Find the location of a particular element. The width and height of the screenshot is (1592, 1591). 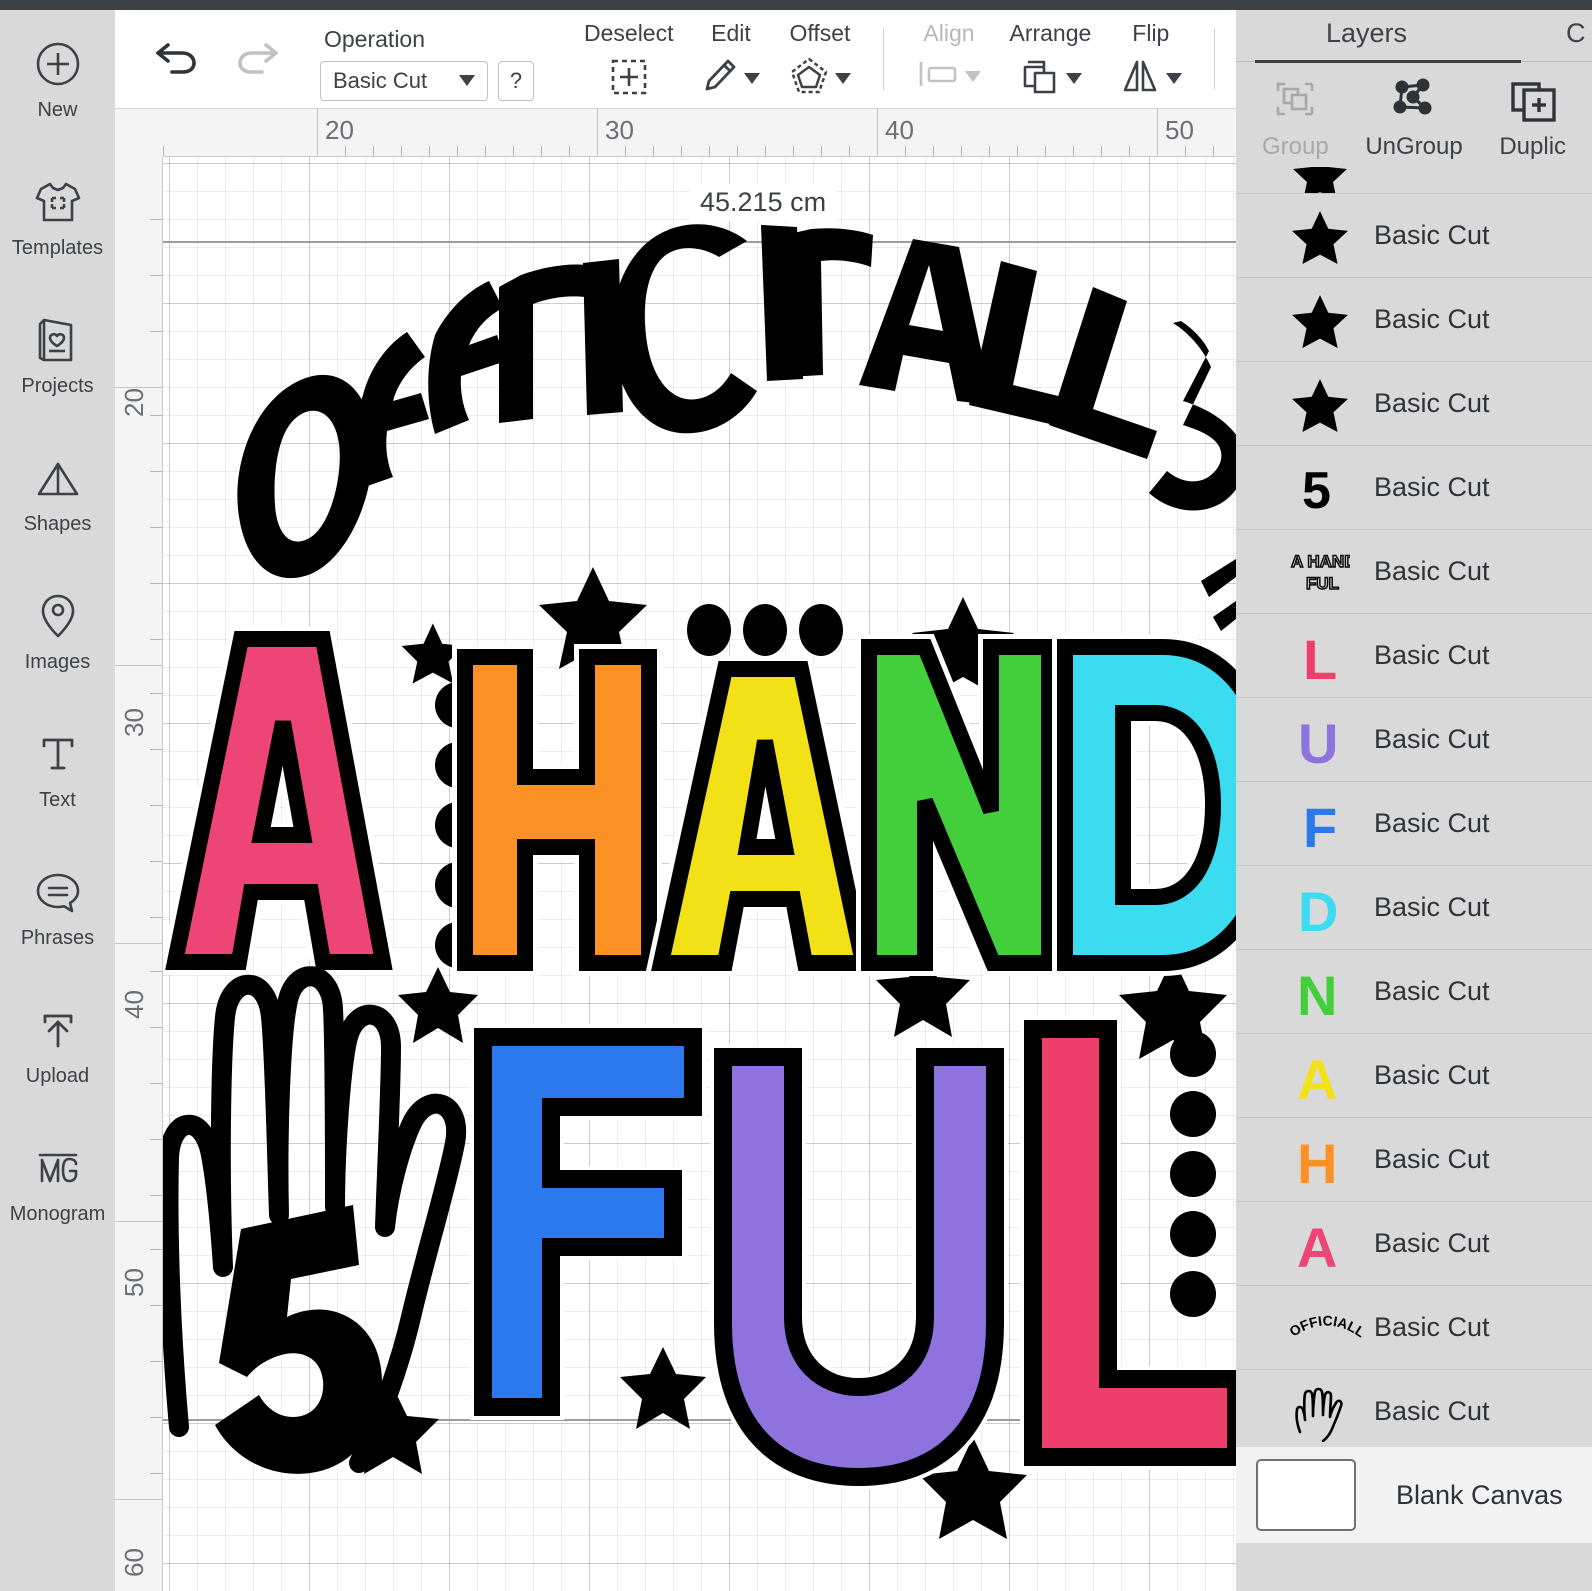

canvas-color-swatch is located at coordinates (1306, 1495).